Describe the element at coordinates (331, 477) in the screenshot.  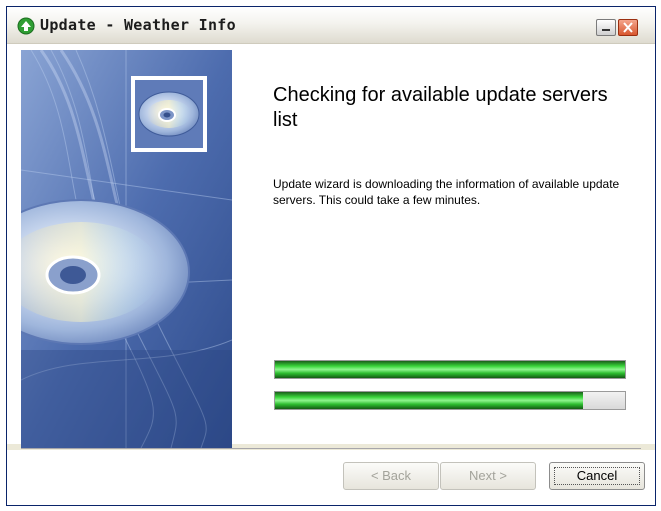
I see `button-bar: < Back Next > Cancel` at that location.